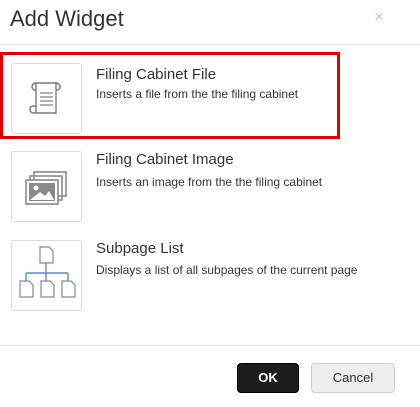 Image resolution: width=420 pixels, height=407 pixels. I want to click on widget-name: Subpage List, so click(140, 248).